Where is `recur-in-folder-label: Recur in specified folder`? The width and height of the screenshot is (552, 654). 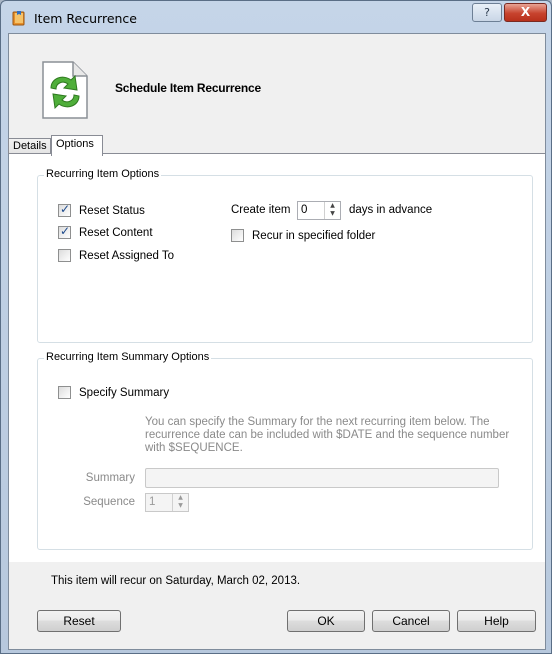 recur-in-folder-label: Recur in specified folder is located at coordinates (314, 235).